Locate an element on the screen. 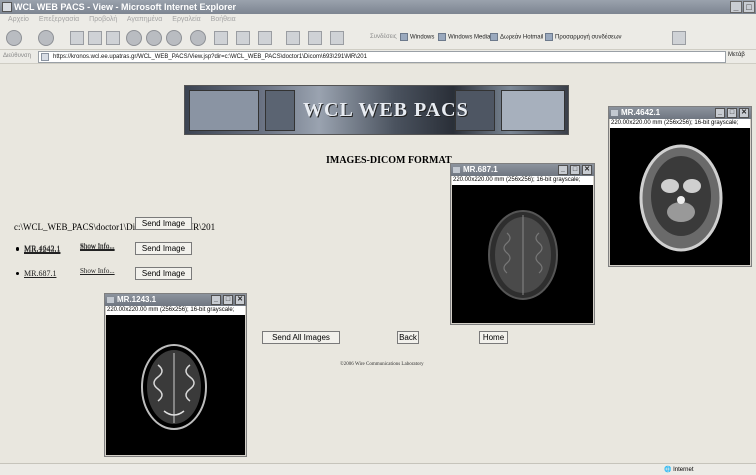  link-label: Windows is located at coordinates (422, 37).